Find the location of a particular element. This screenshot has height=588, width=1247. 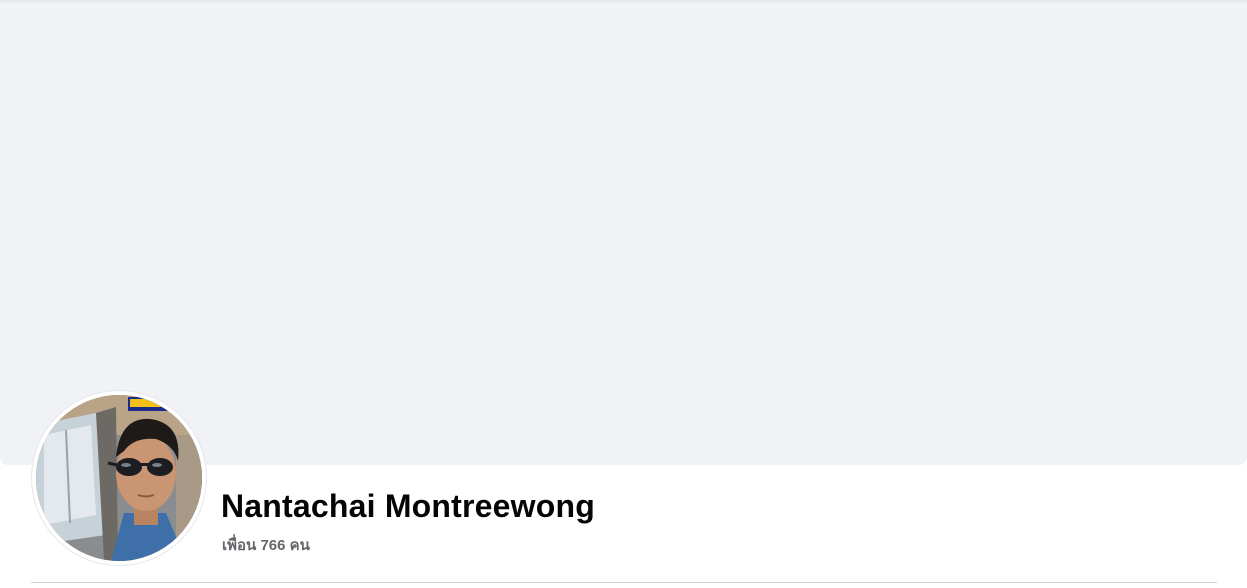

section-divider is located at coordinates (624, 582).